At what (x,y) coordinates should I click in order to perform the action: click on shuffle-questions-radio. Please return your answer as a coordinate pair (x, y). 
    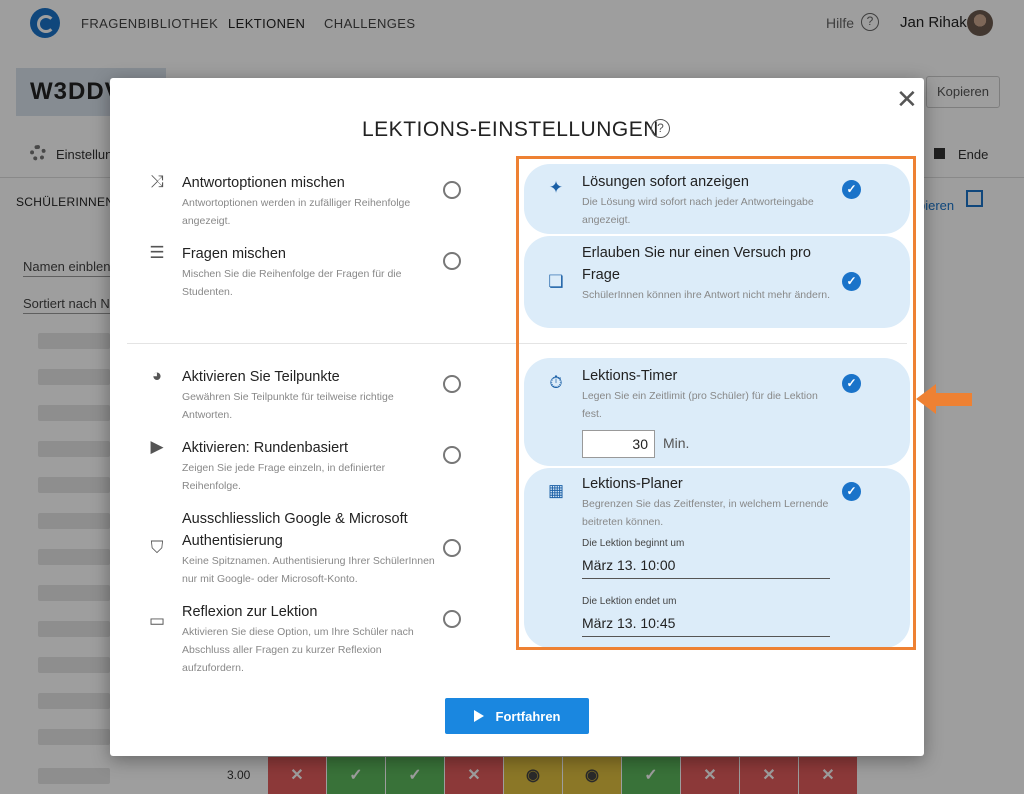
    Looking at the image, I should click on (452, 261).